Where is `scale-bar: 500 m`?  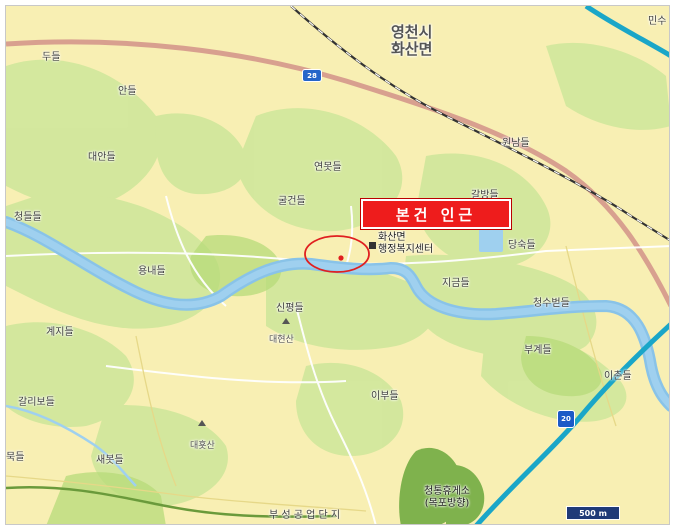
scale-bar: 500 m is located at coordinates (593, 513).